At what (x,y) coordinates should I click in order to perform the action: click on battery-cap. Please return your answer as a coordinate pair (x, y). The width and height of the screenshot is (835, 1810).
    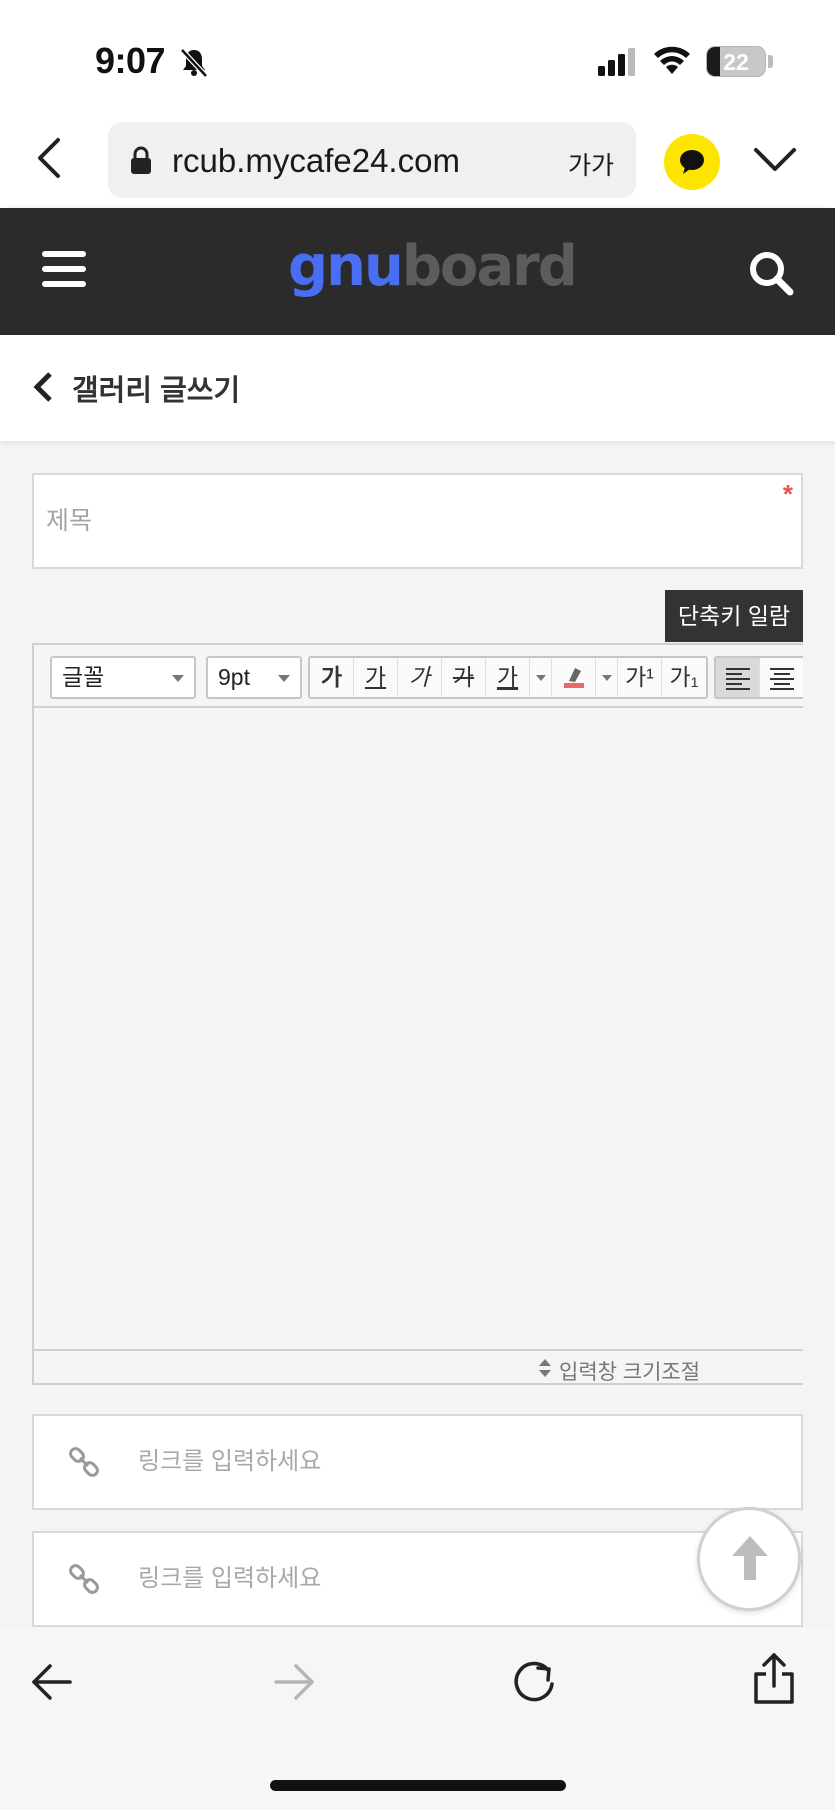
    Looking at the image, I should click on (770, 61).